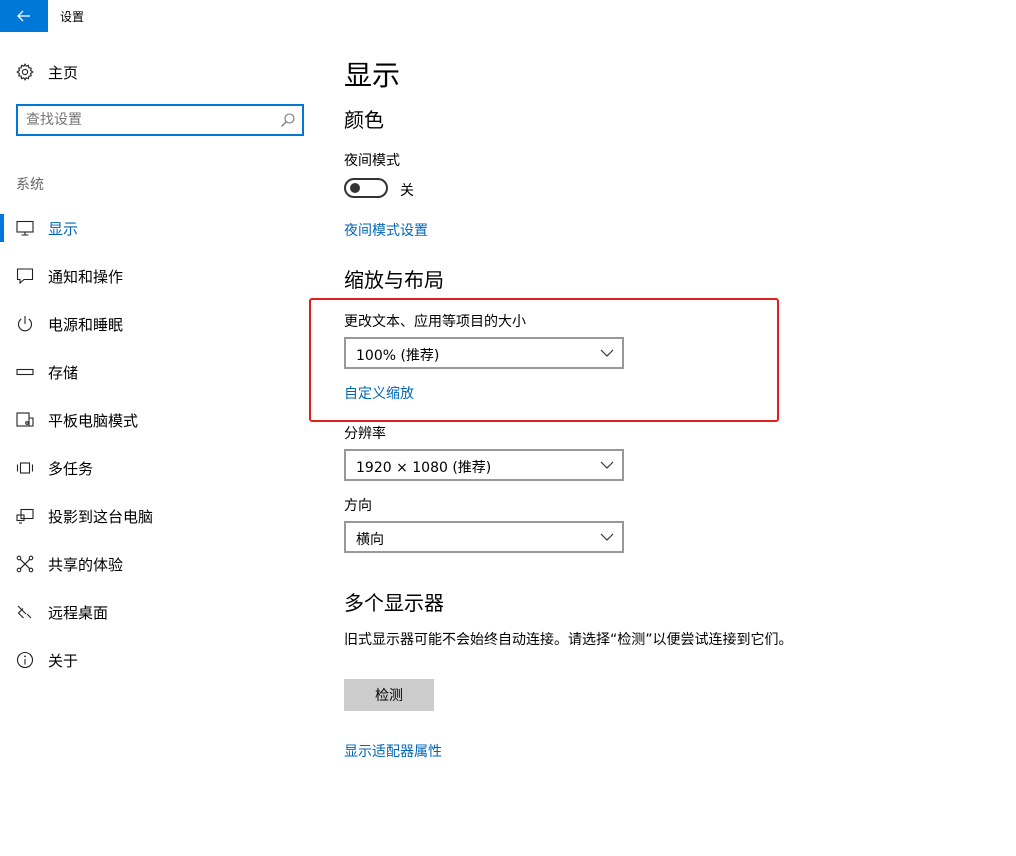 This screenshot has height=856, width=1016. Describe the element at coordinates (394, 603) in the screenshot. I see `multiple-displays-heading: 多个显示器` at that location.